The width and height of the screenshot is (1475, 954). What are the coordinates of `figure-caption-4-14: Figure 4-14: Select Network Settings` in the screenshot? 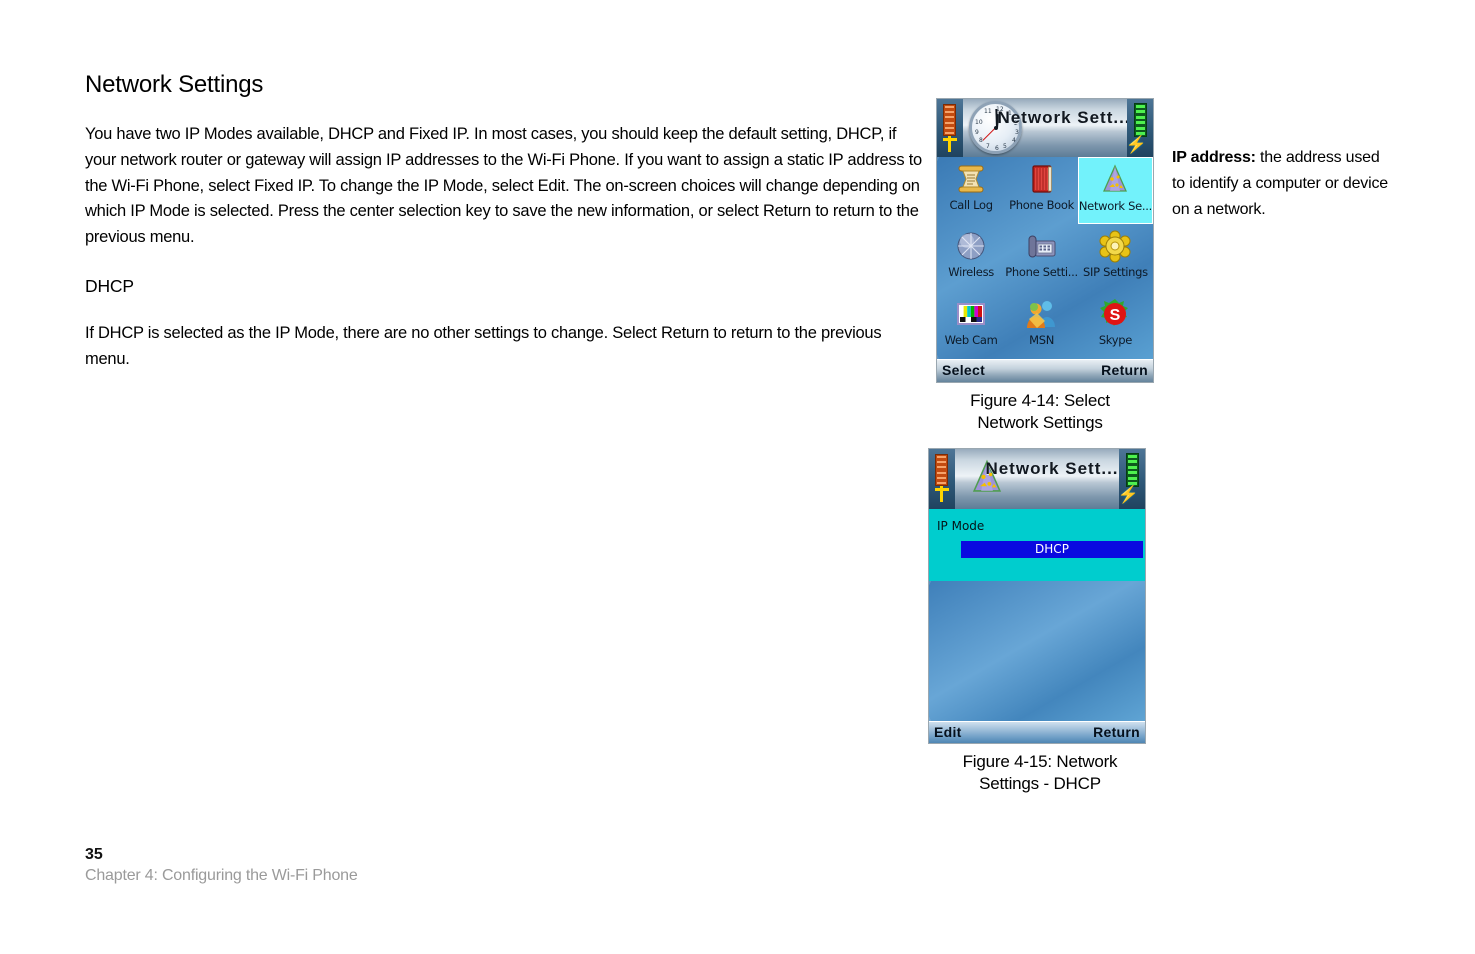 It's located at (1040, 412).